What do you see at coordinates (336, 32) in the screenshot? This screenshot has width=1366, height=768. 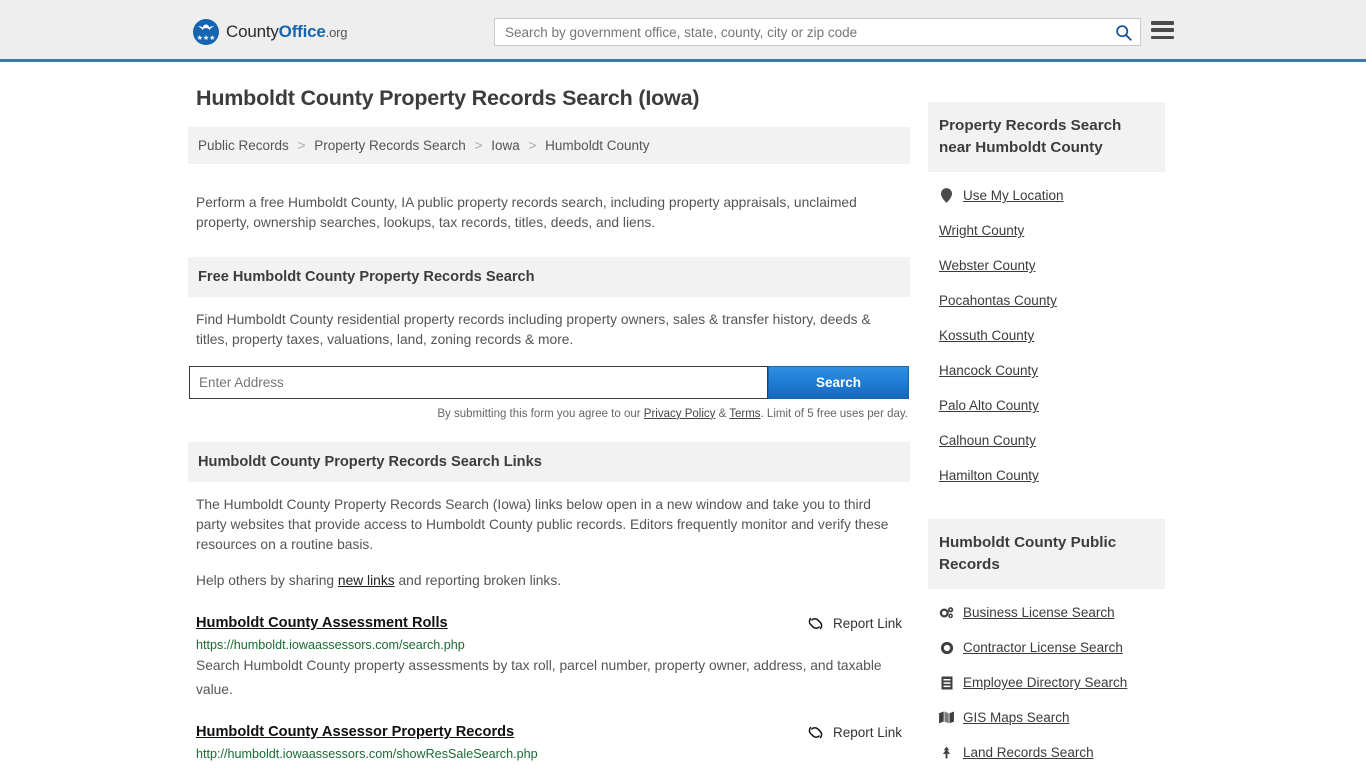 I see `logo-text-org: .org` at bounding box center [336, 32].